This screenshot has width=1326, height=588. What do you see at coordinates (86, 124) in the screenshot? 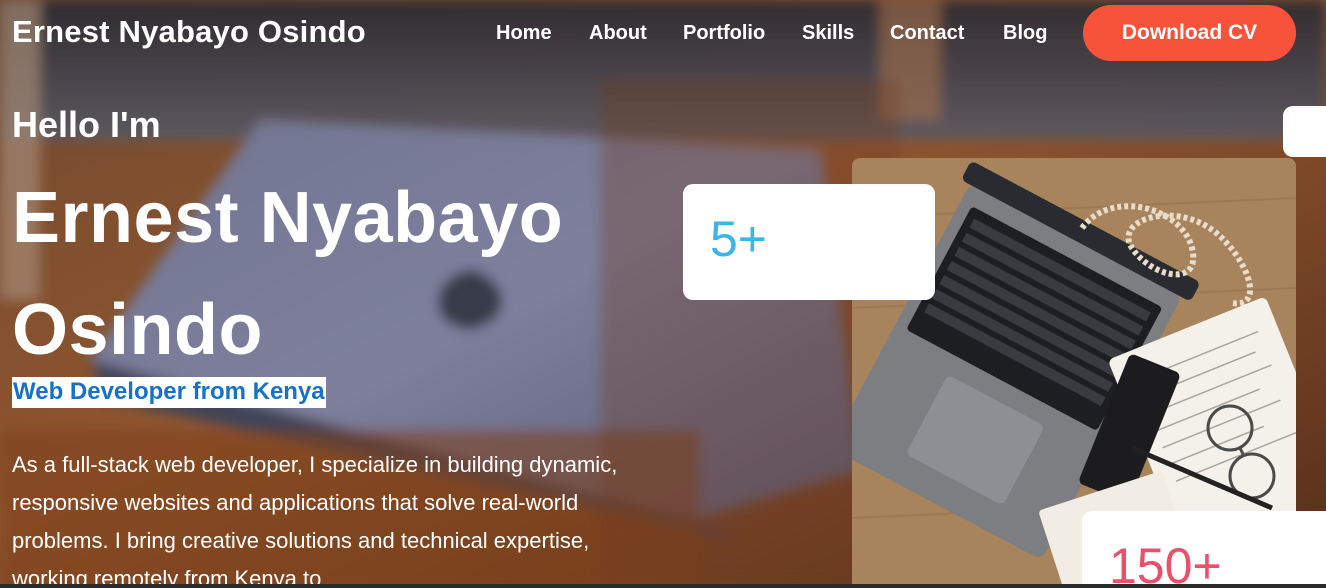
I see `hero-greeting: Hello I'm` at bounding box center [86, 124].